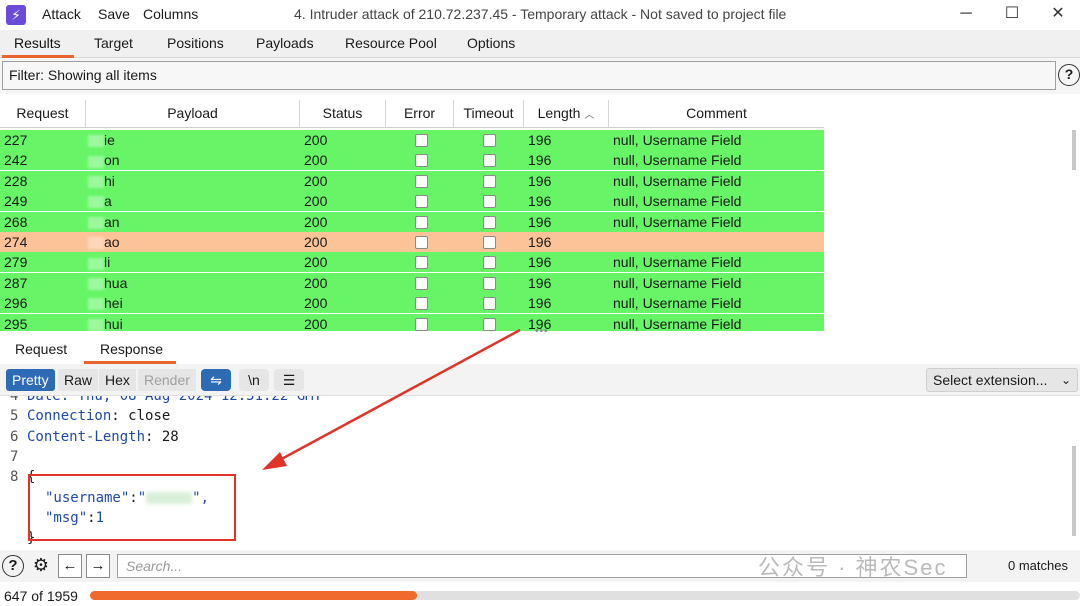  What do you see at coordinates (70, 566) in the screenshot?
I see `previous-match-icon: ←` at bounding box center [70, 566].